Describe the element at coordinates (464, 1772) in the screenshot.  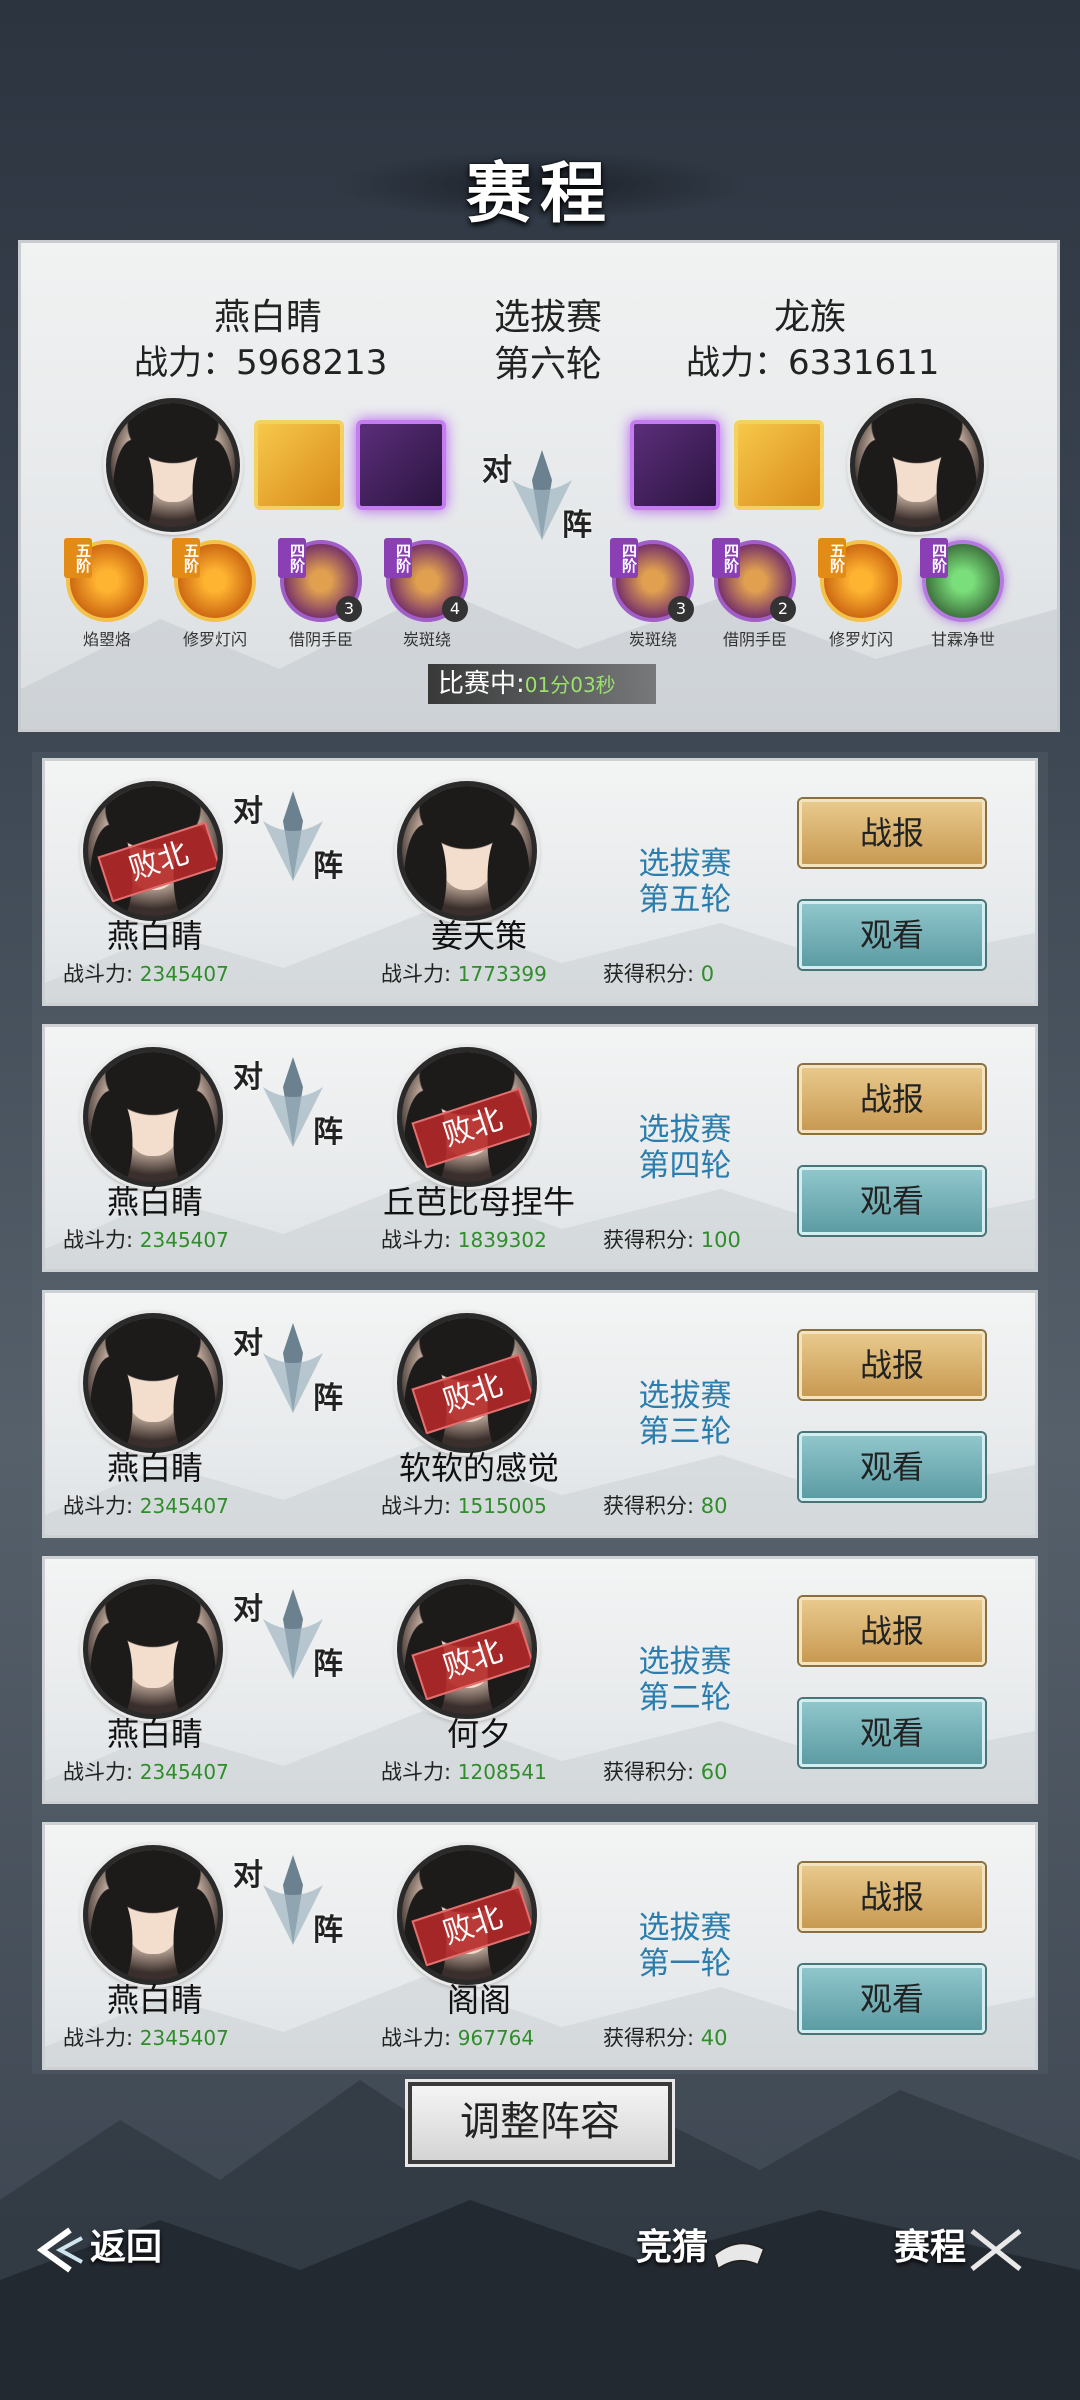
I see `right-power: 战斗力: 1208541` at that location.